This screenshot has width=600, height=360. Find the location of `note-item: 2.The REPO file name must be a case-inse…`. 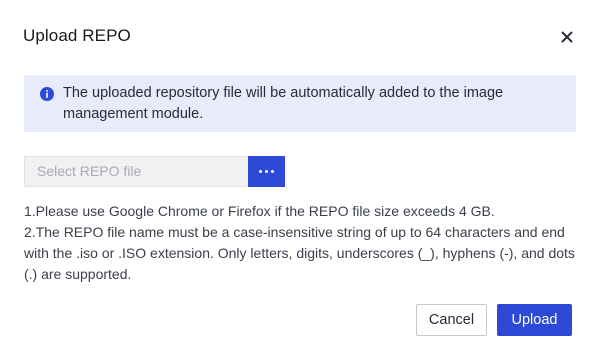

note-item: 2.The REPO file name must be a case-inse… is located at coordinates (299, 253).